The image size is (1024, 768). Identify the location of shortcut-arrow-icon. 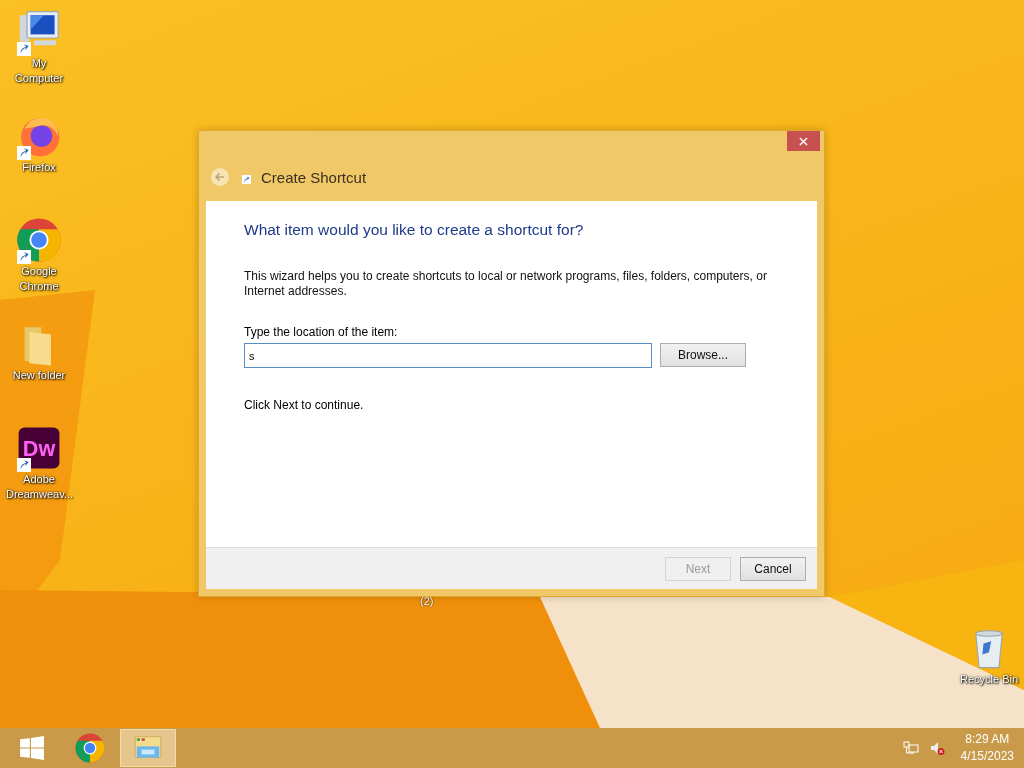
(246, 179).